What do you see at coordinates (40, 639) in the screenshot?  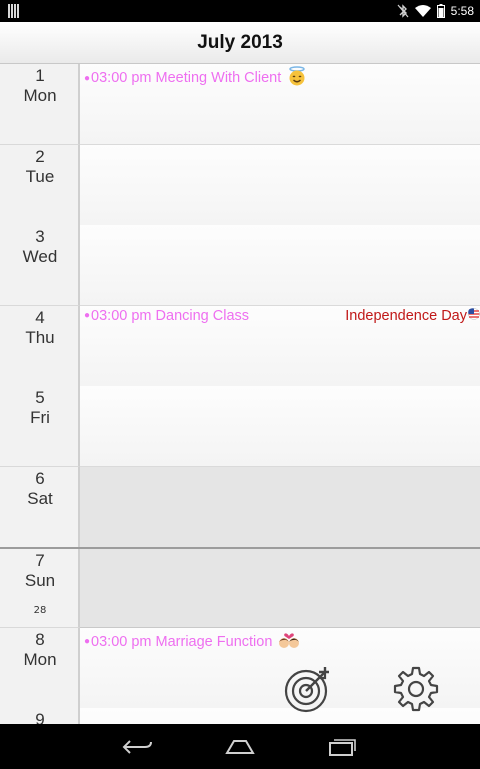 I see `day-number: 8` at bounding box center [40, 639].